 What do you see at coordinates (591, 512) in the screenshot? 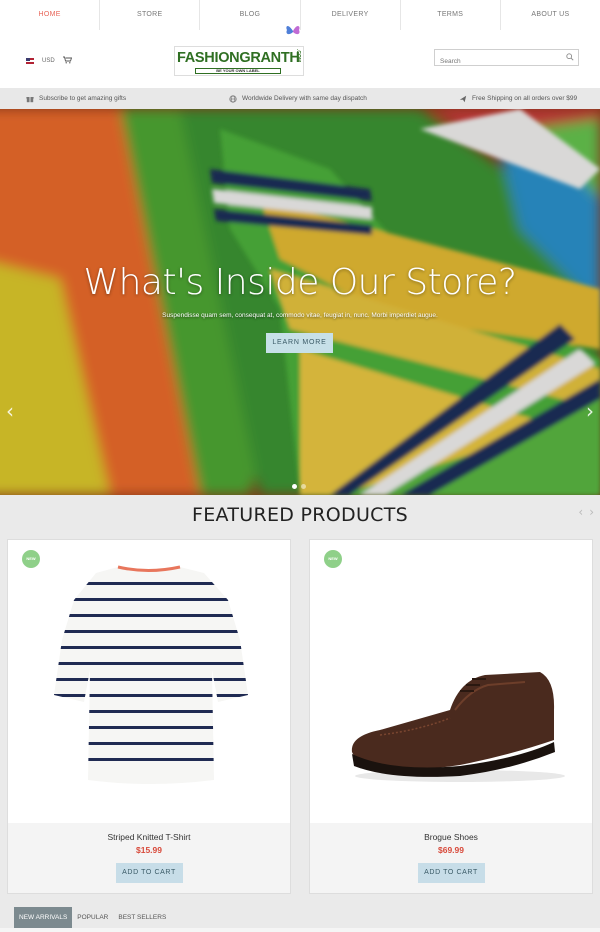
I see `featured-next-arrow-icon: ›` at bounding box center [591, 512].